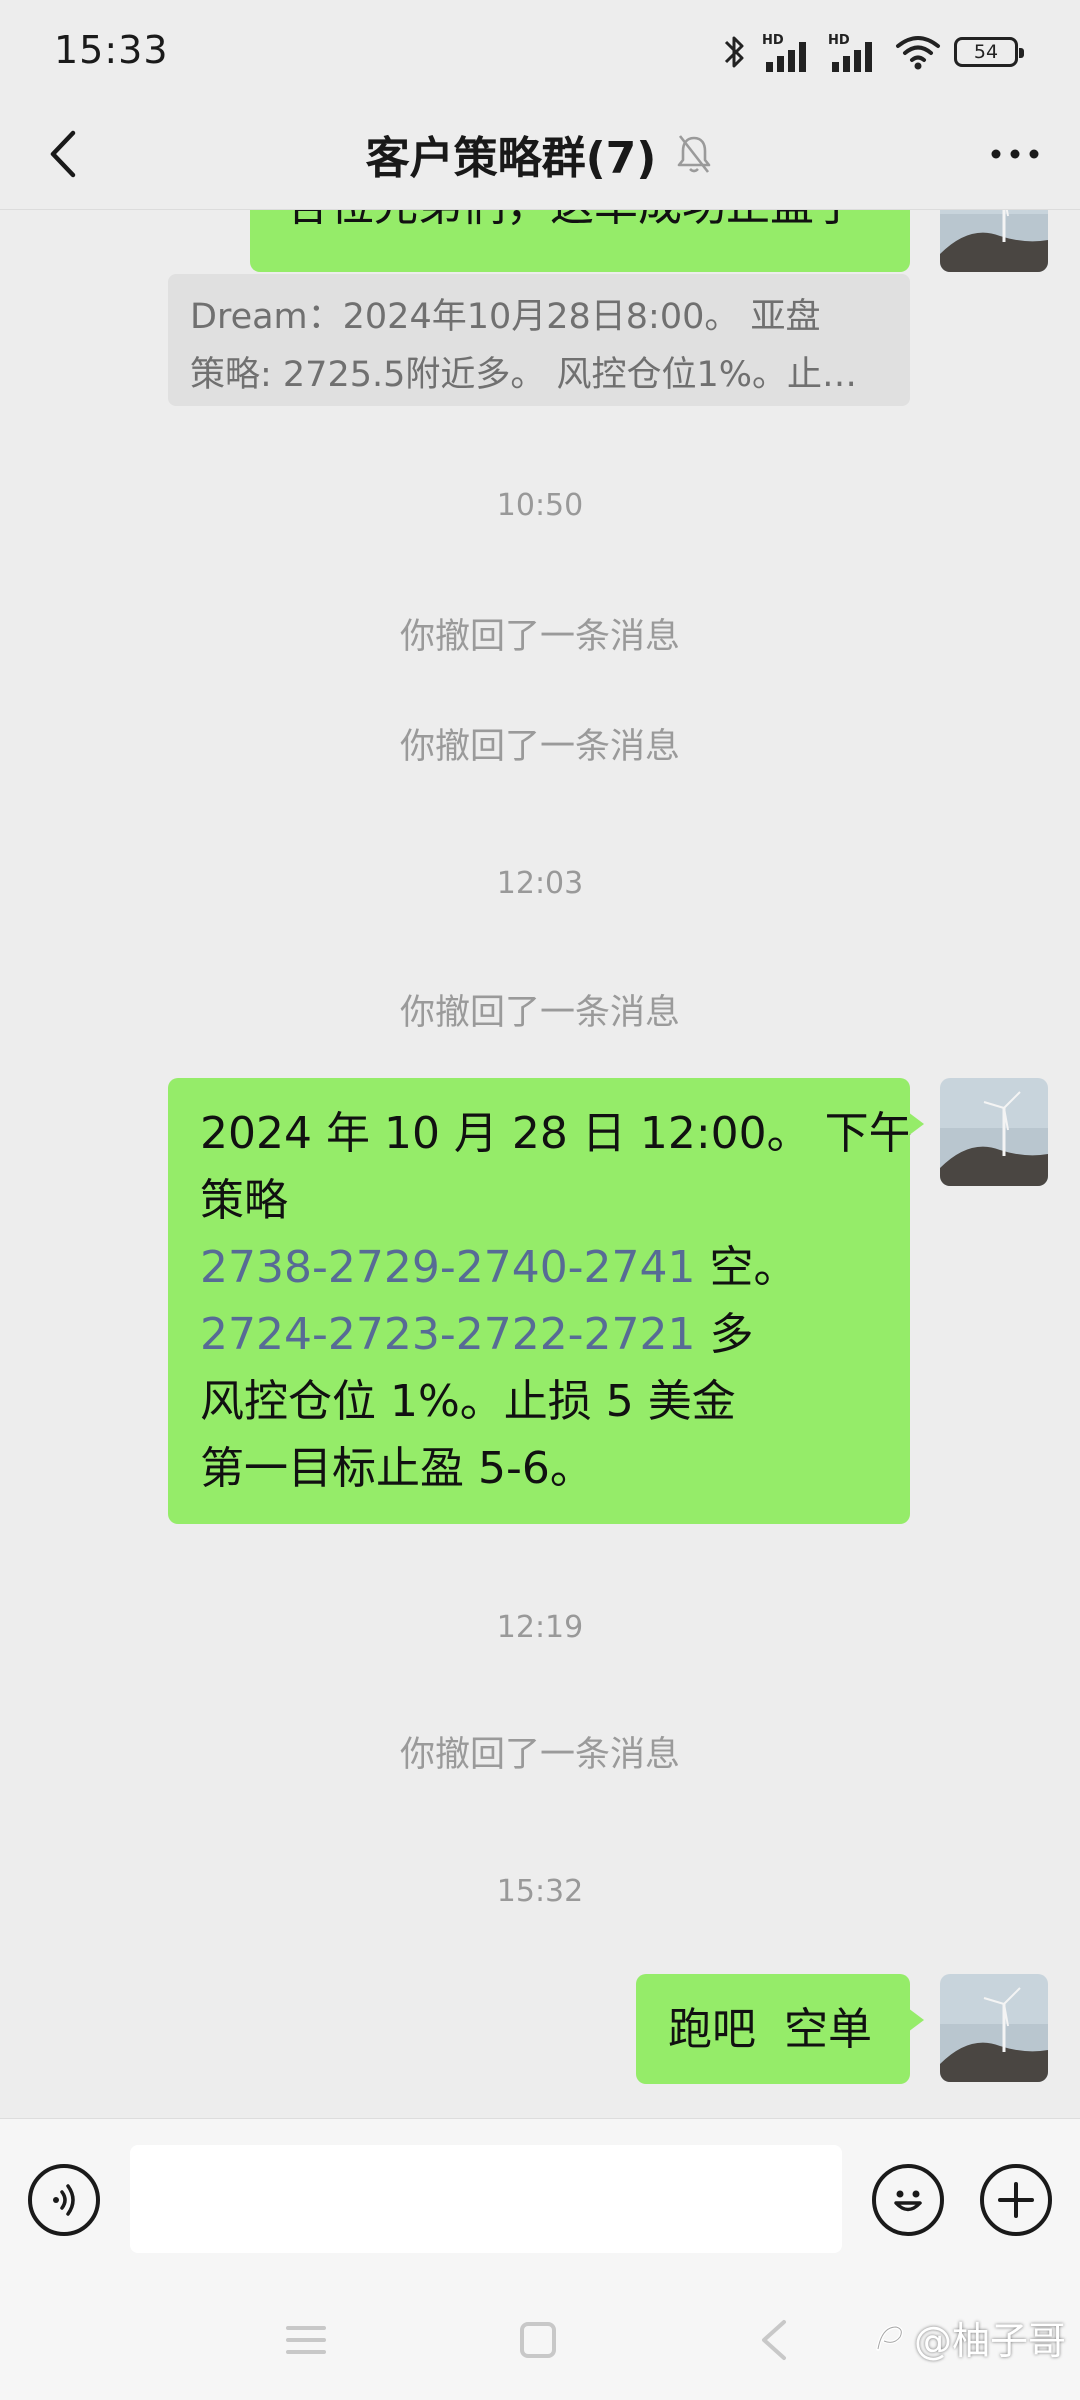 The image size is (1080, 2400). I want to click on wifi-icon, so click(918, 53).